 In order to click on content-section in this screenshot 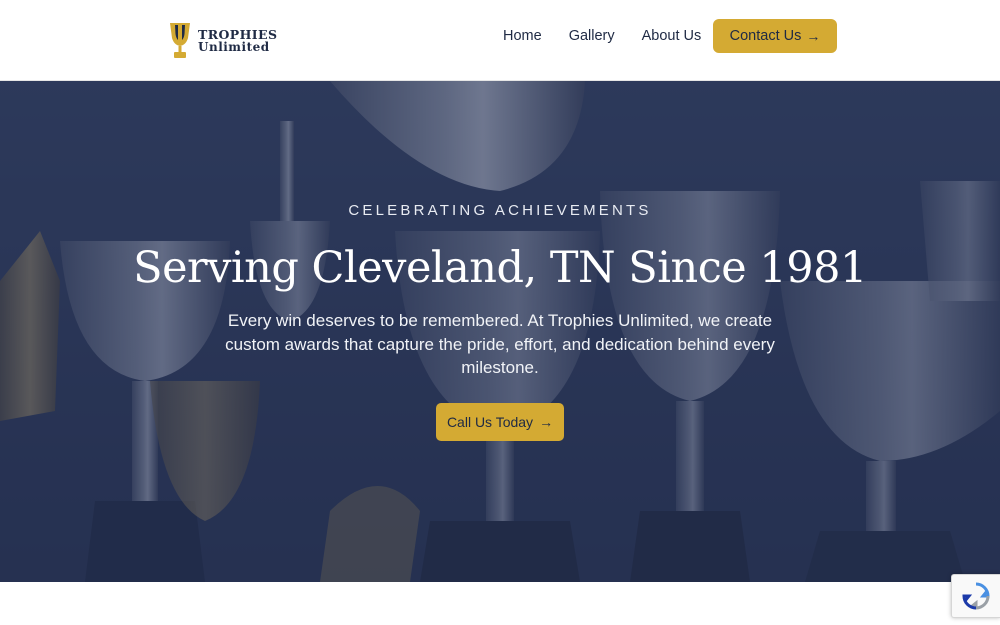, I will do `click(500, 603)`.